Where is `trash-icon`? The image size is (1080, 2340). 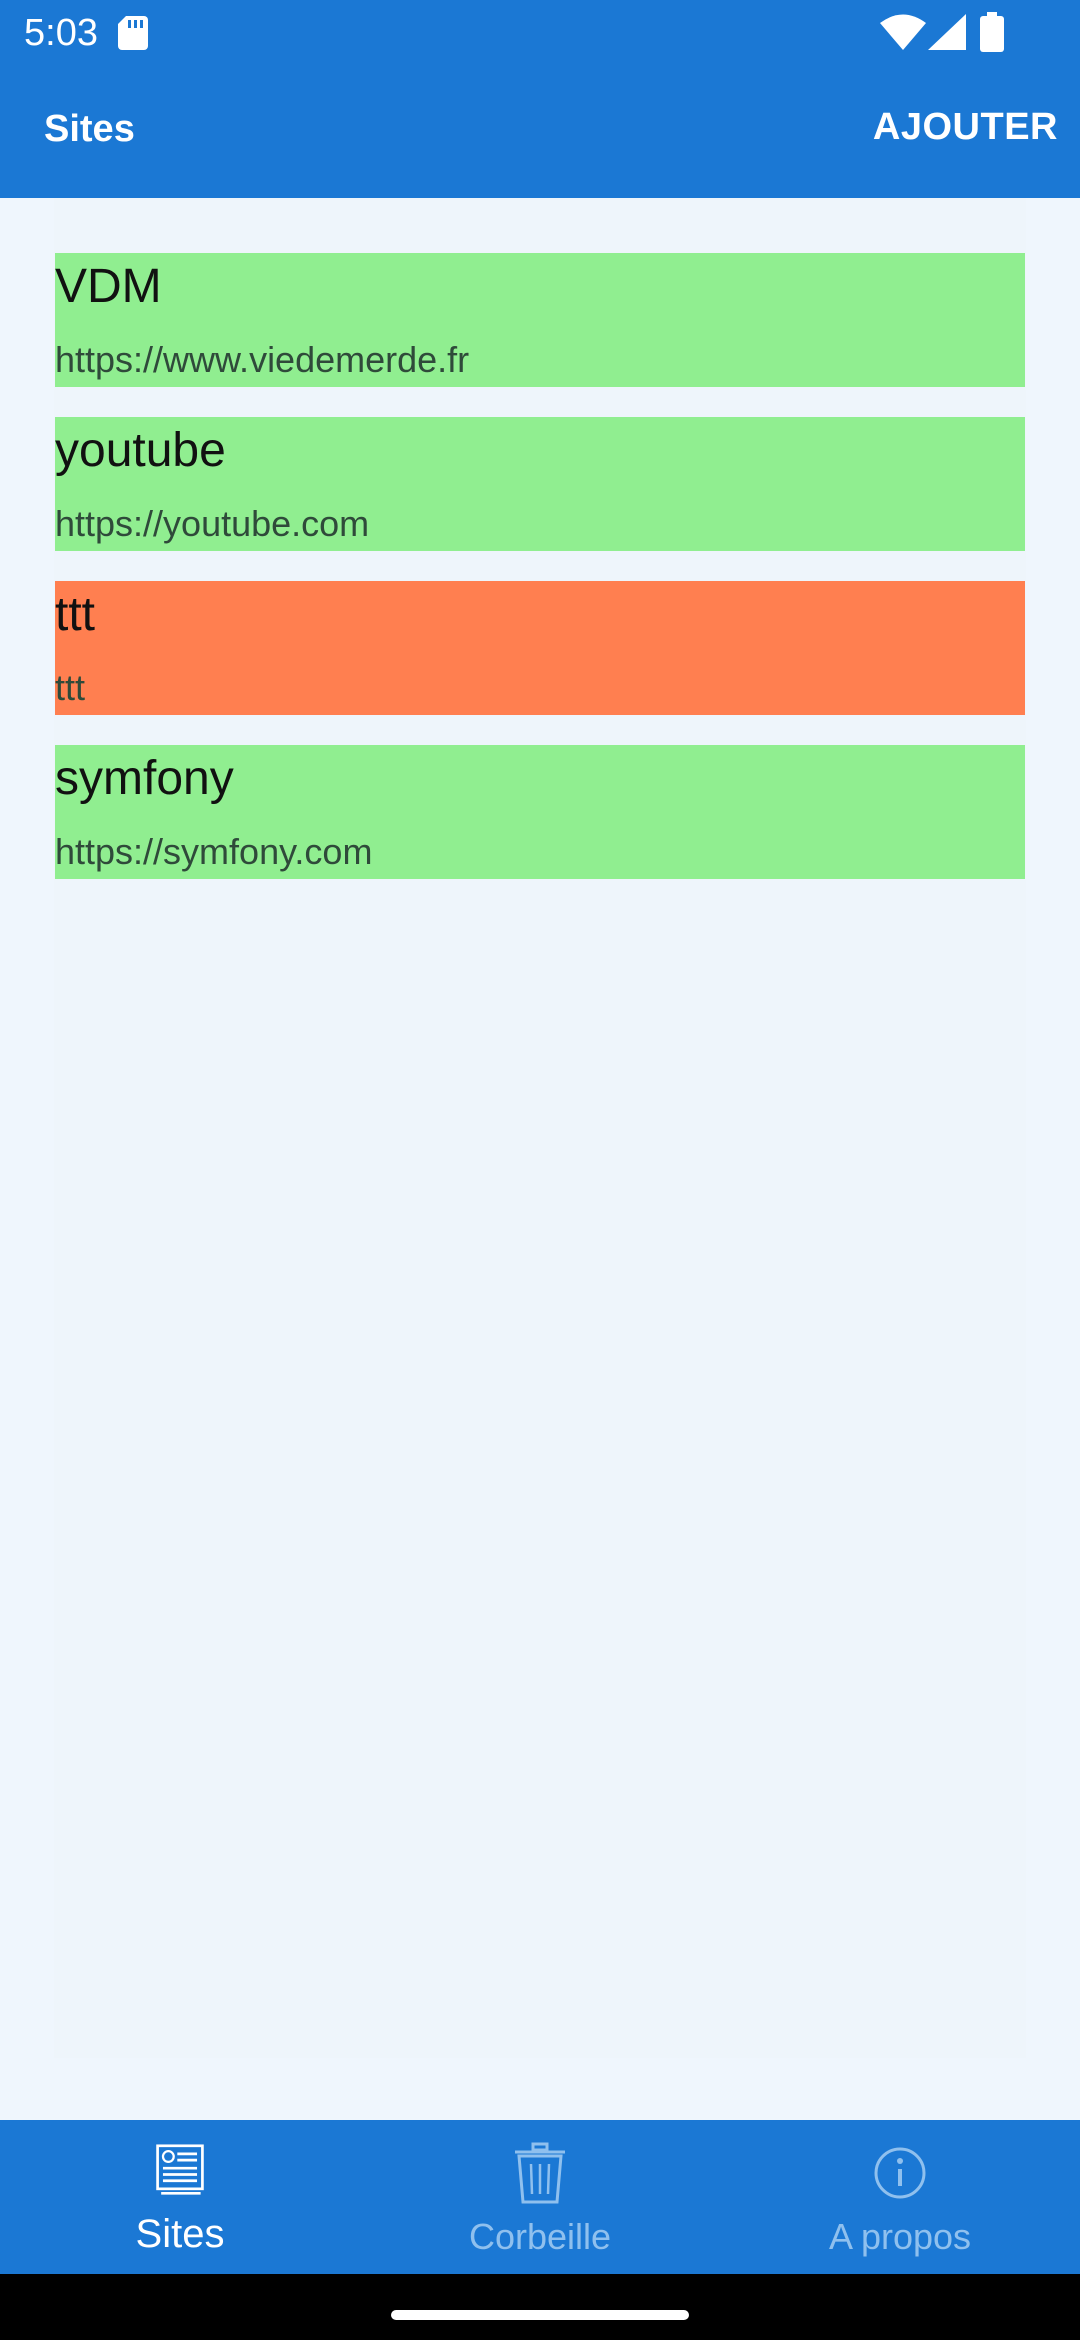
trash-icon is located at coordinates (540, 2173).